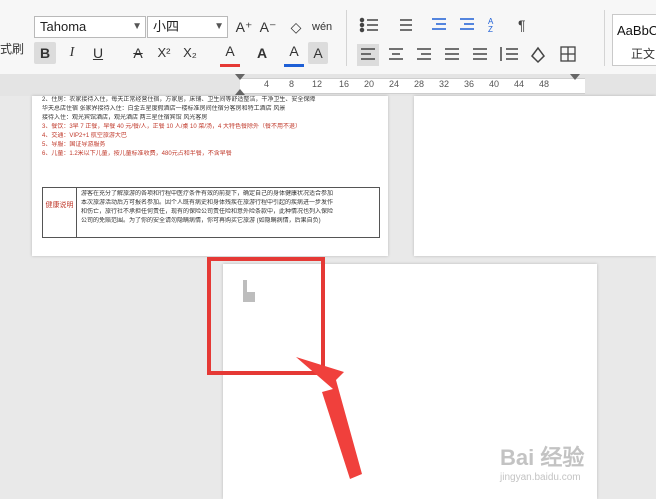 The width and height of the screenshot is (656, 499). Describe the element at coordinates (540, 477) in the screenshot. I see `watermark-sub: jingyan.baidu.com` at that location.